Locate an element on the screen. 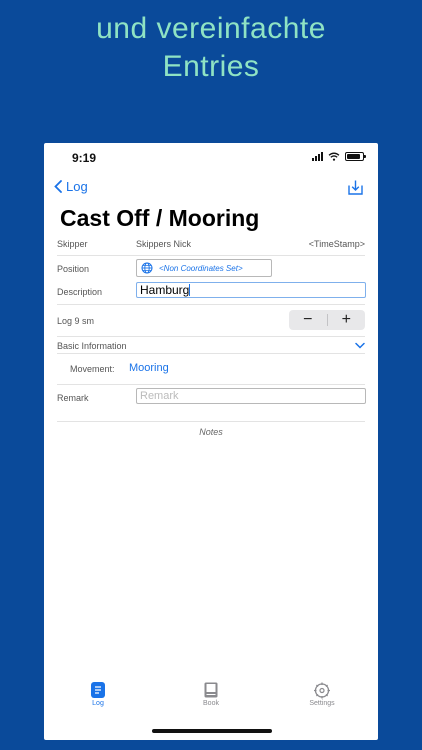 The height and width of the screenshot is (750, 422). signal-icon is located at coordinates (317, 156).